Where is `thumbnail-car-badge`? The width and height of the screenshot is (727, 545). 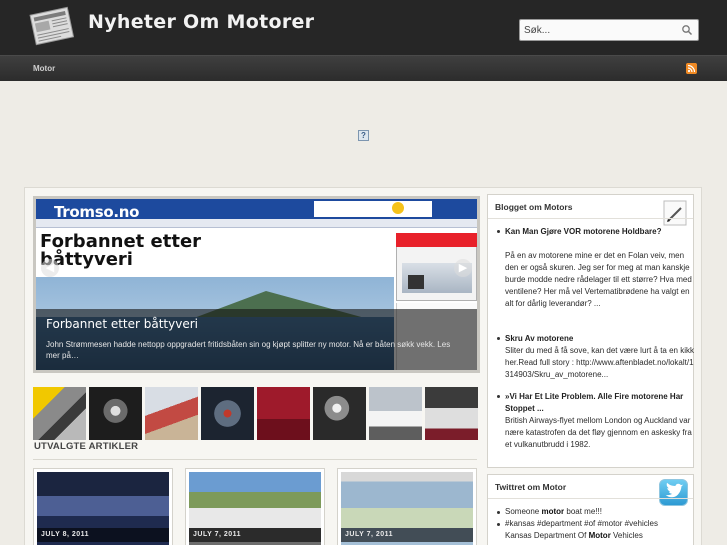
thumbnail-car-badge is located at coordinates (227, 413).